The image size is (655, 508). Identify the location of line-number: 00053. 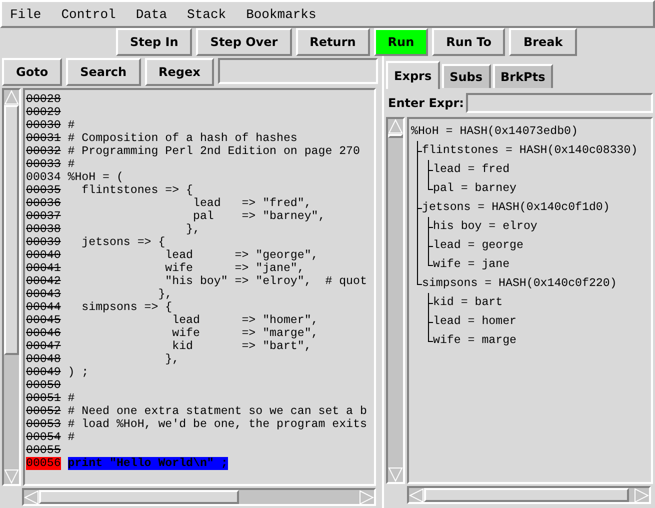
(43, 424).